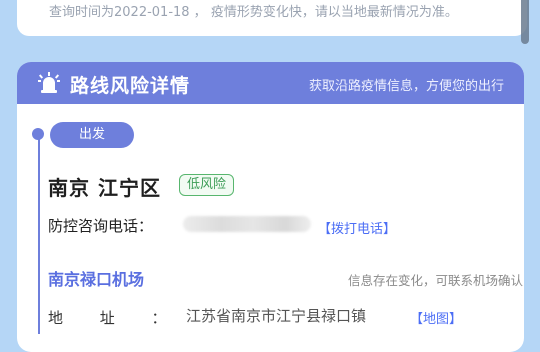  Describe the element at coordinates (406, 86) in the screenshot. I see `section-subtitle: 获取沿路疫情信息，方便您的出行` at that location.